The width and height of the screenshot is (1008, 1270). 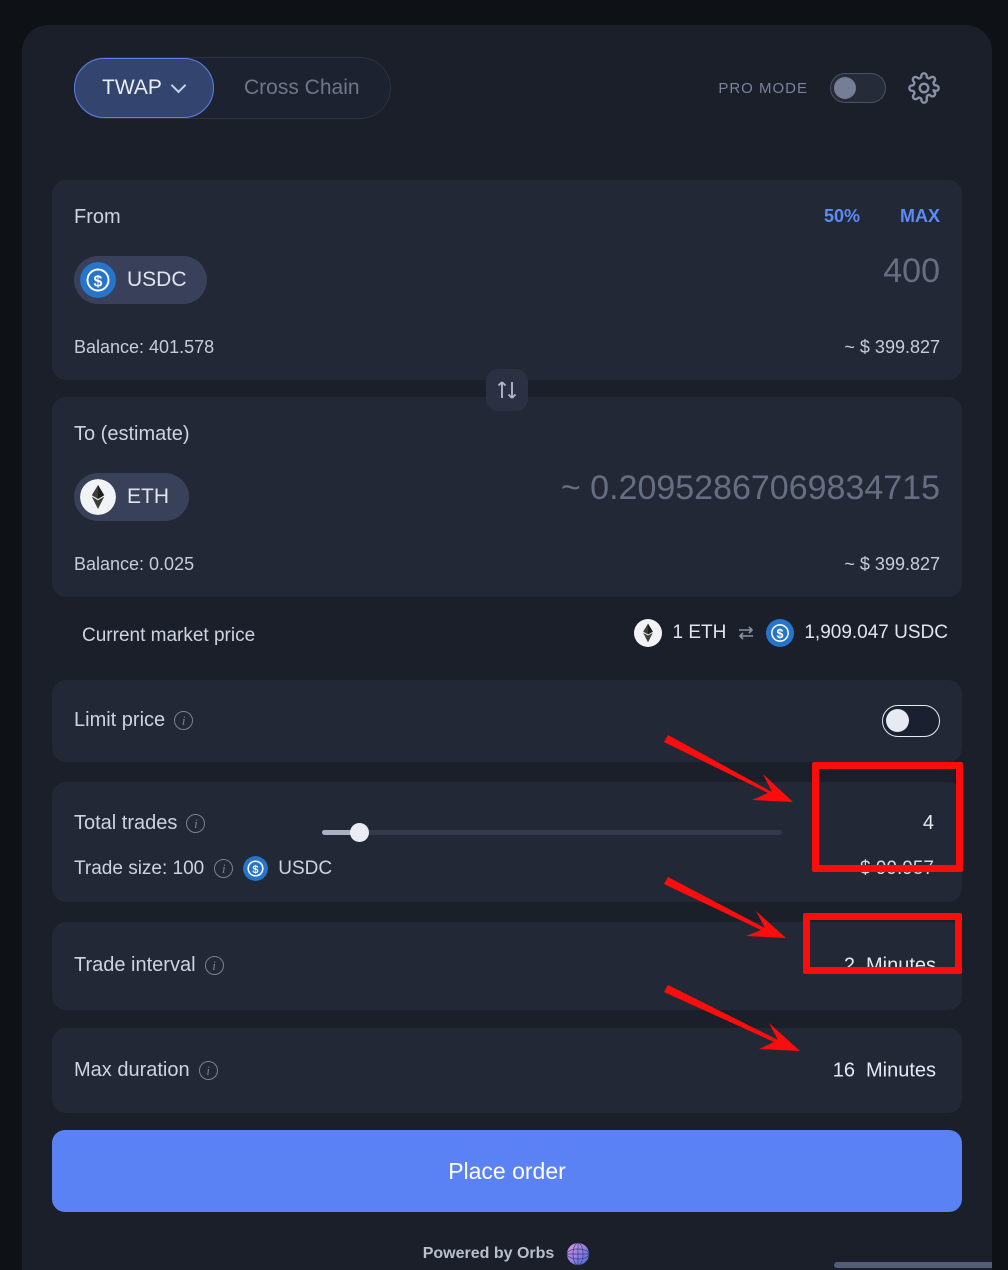 I want to click on swap-horizontal-icon, so click(x=746, y=633).